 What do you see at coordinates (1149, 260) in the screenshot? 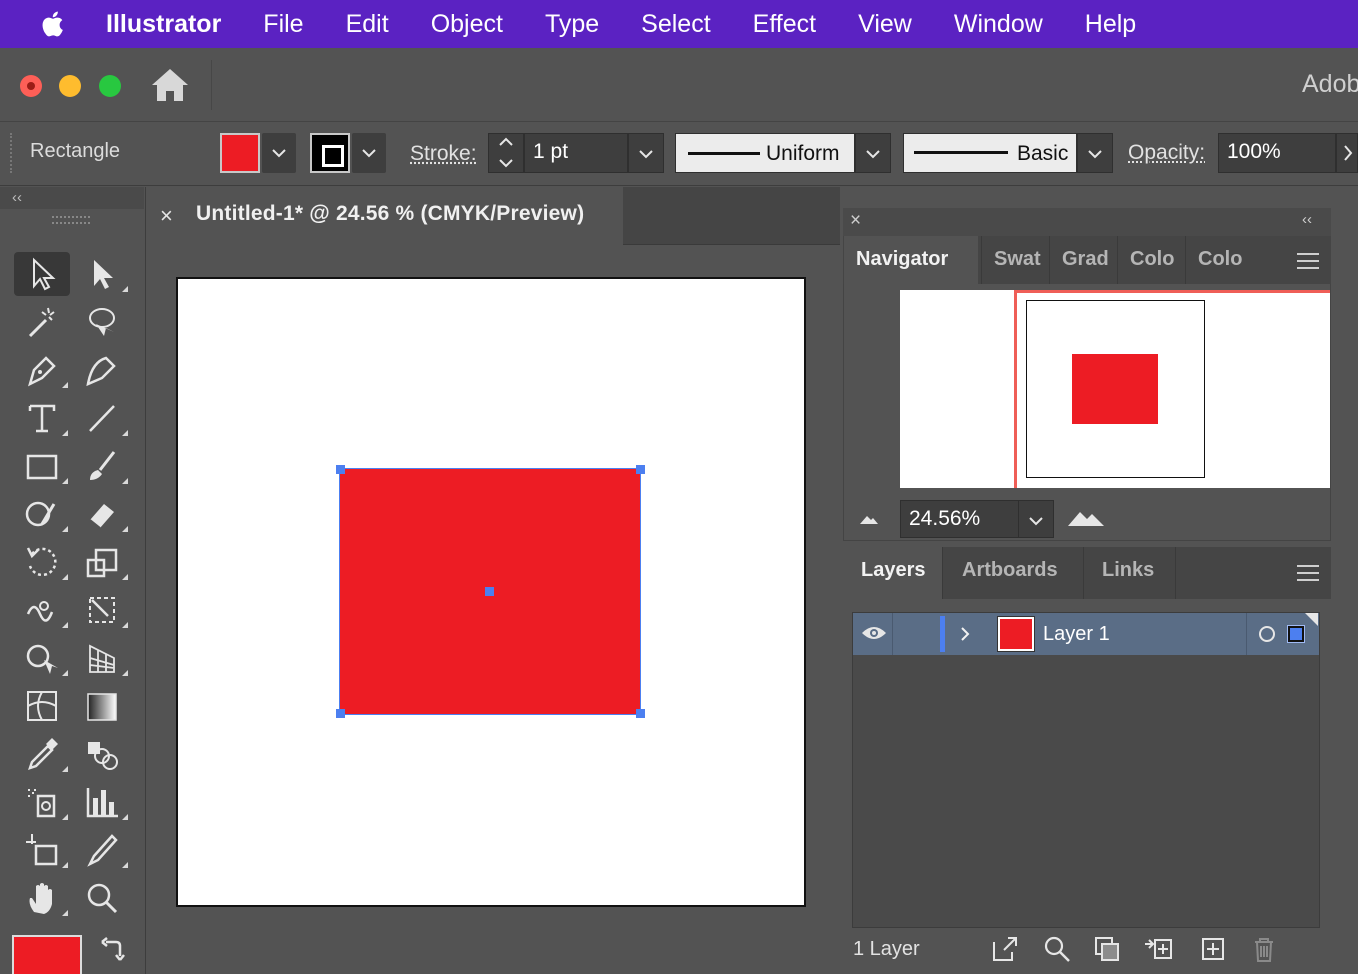
I see `tab-color: Colo` at bounding box center [1149, 260].